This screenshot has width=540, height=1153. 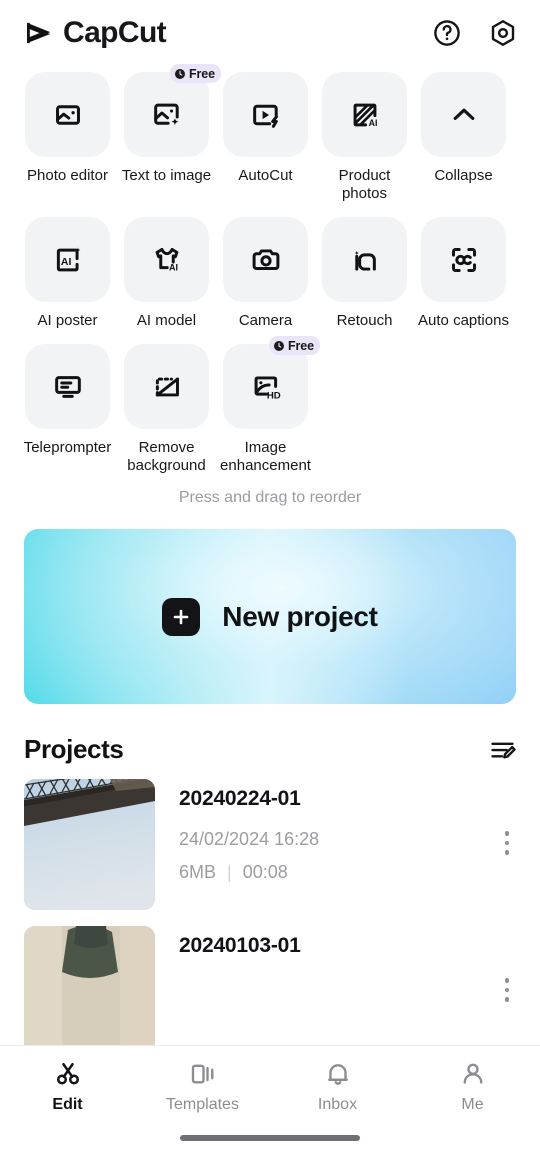 What do you see at coordinates (273, 991) in the screenshot?
I see `table-row: 20240103-01` at bounding box center [273, 991].